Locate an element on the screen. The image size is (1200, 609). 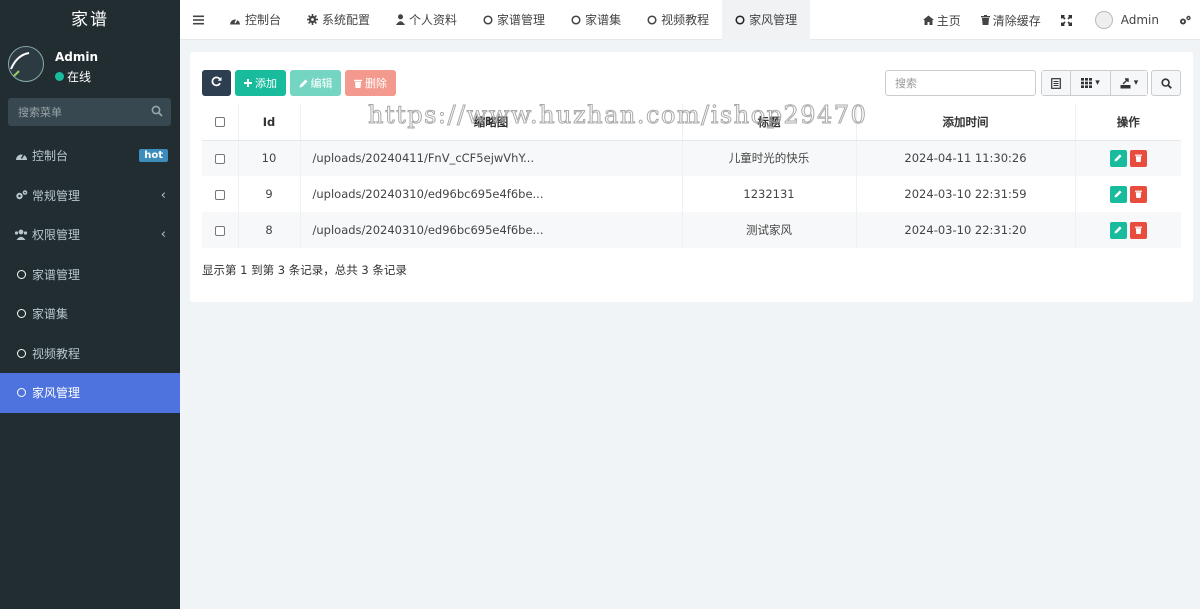
admin-menu: Admin is located at coordinates (1127, 20).